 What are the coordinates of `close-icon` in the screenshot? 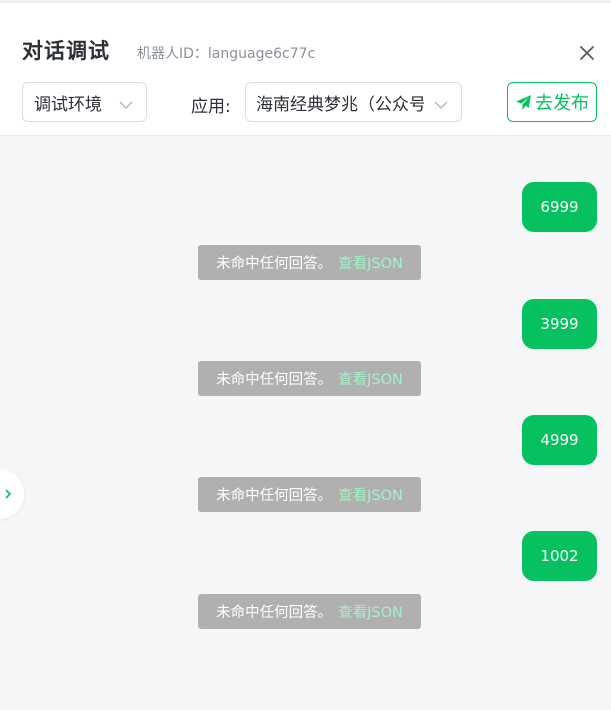 It's located at (587, 53).